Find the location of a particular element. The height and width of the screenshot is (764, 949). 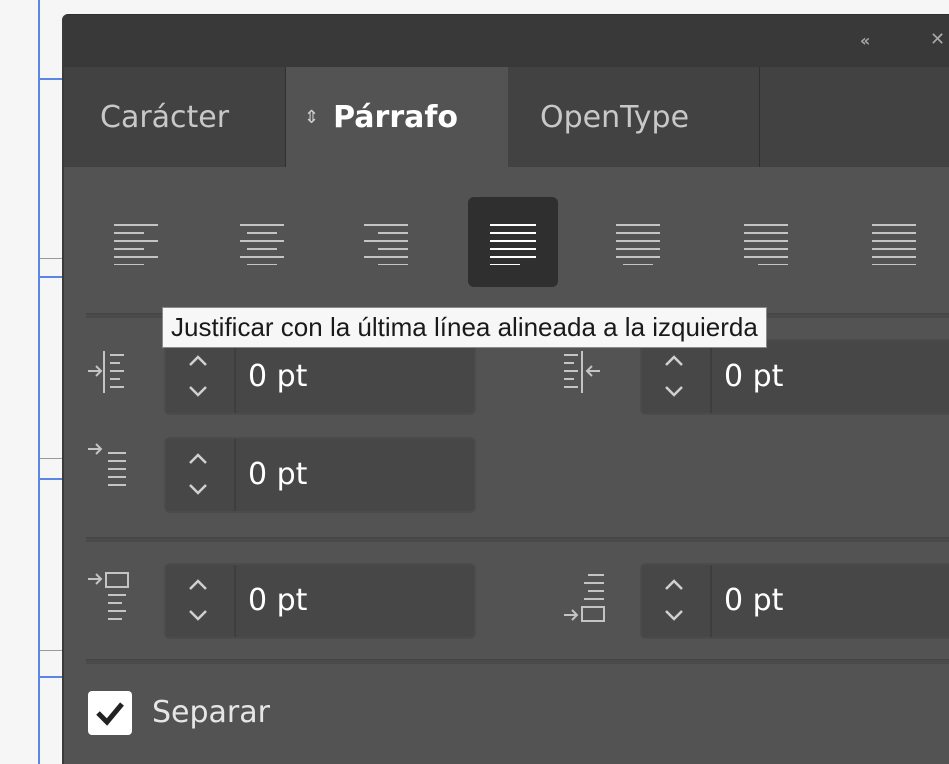

updown-arrows-icon: ⇕ is located at coordinates (312, 117).